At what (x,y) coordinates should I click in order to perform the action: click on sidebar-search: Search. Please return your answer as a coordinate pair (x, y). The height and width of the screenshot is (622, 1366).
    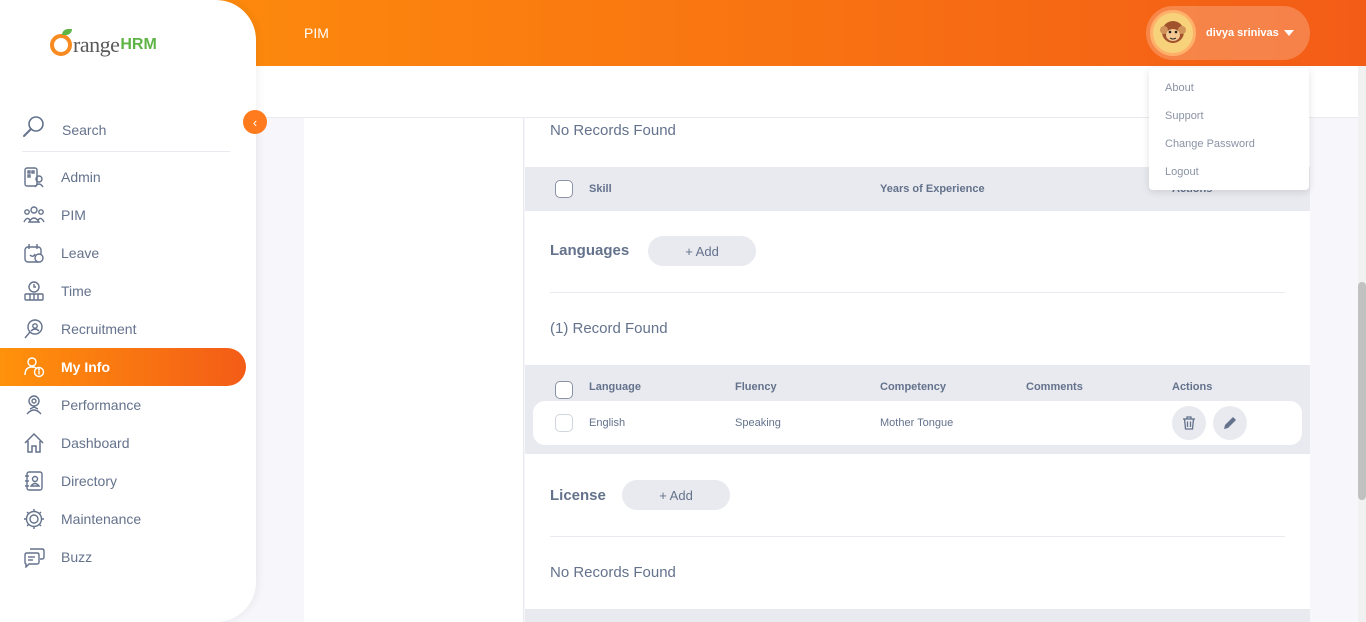
    Looking at the image, I should click on (126, 130).